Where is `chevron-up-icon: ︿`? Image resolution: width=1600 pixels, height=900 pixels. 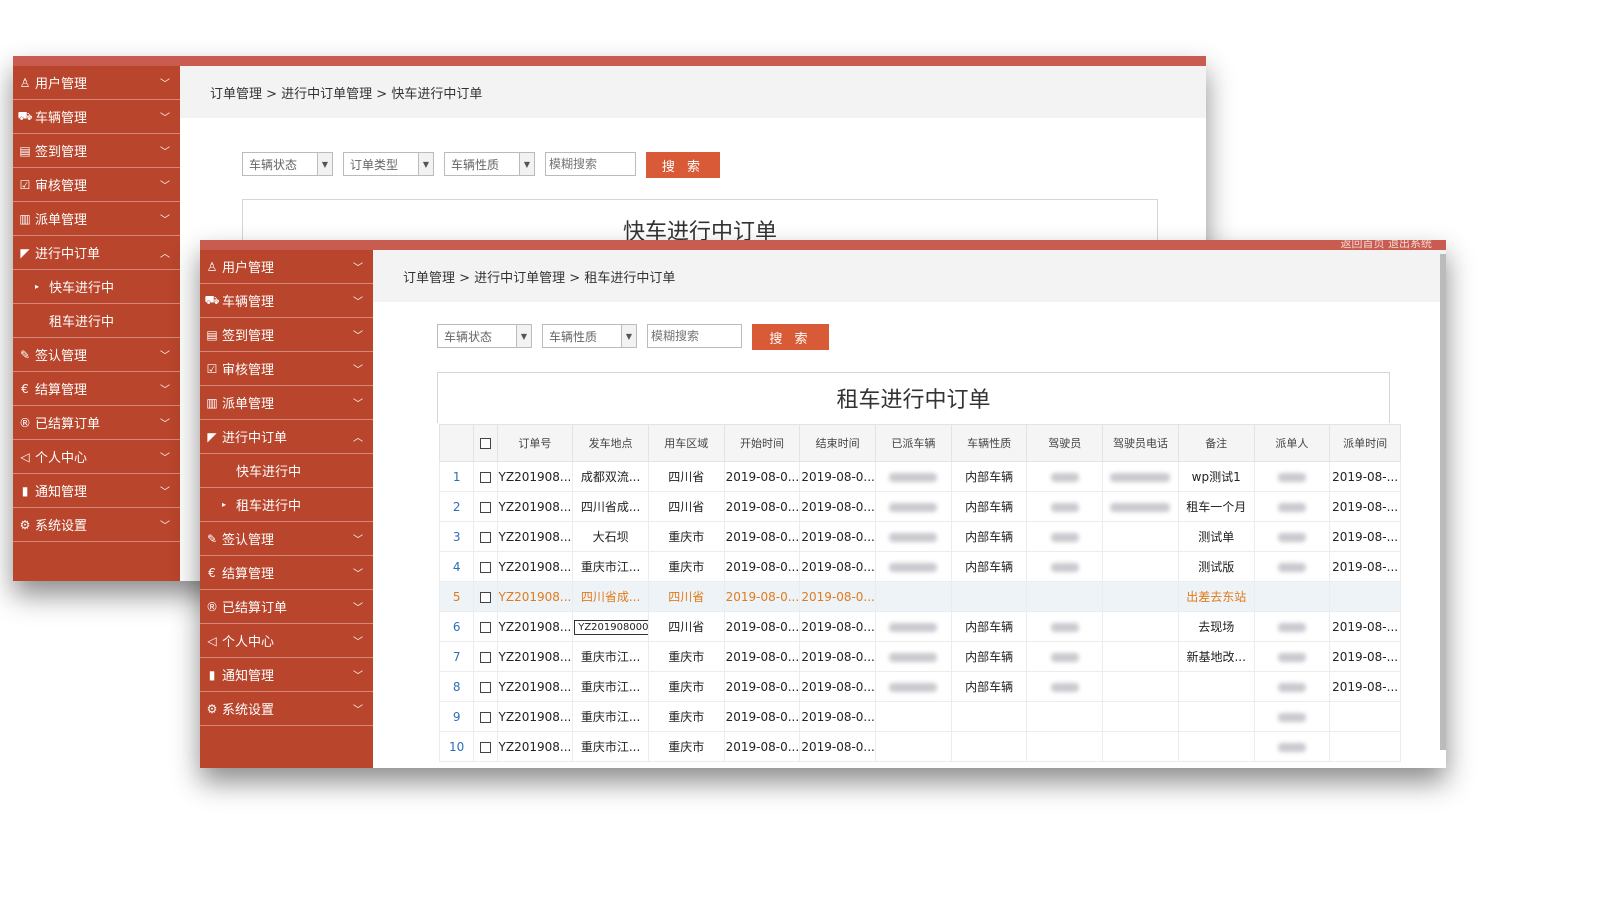
chevron-up-icon: ︿ is located at coordinates (358, 438).